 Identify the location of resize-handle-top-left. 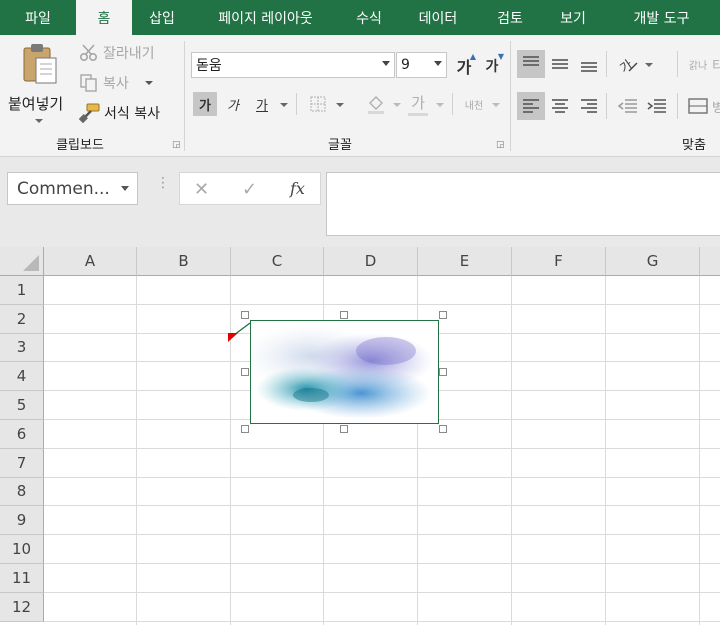
(245, 315).